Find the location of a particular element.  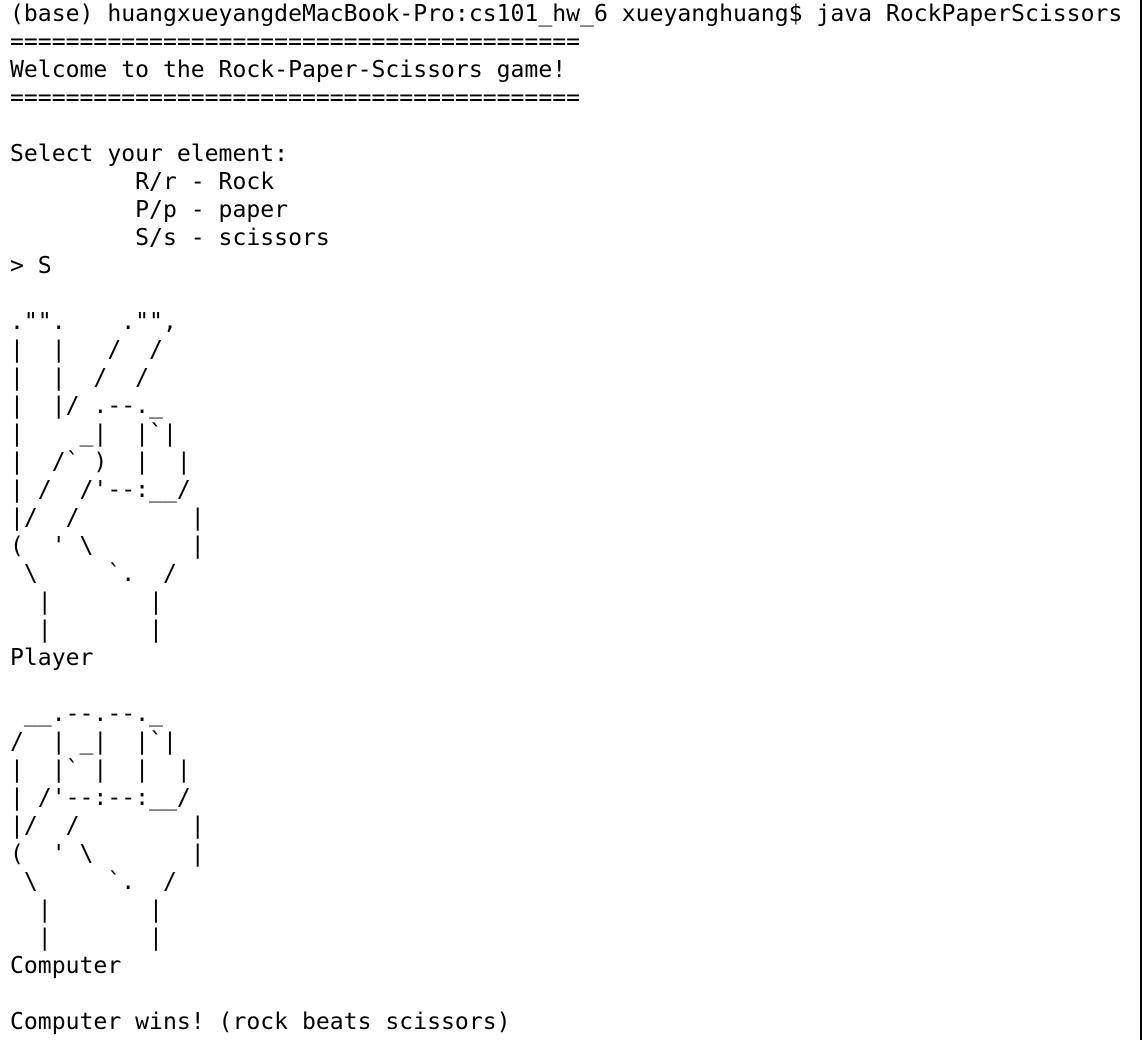

computer-ascii-art-line: __.--.--._ is located at coordinates (86, 714).